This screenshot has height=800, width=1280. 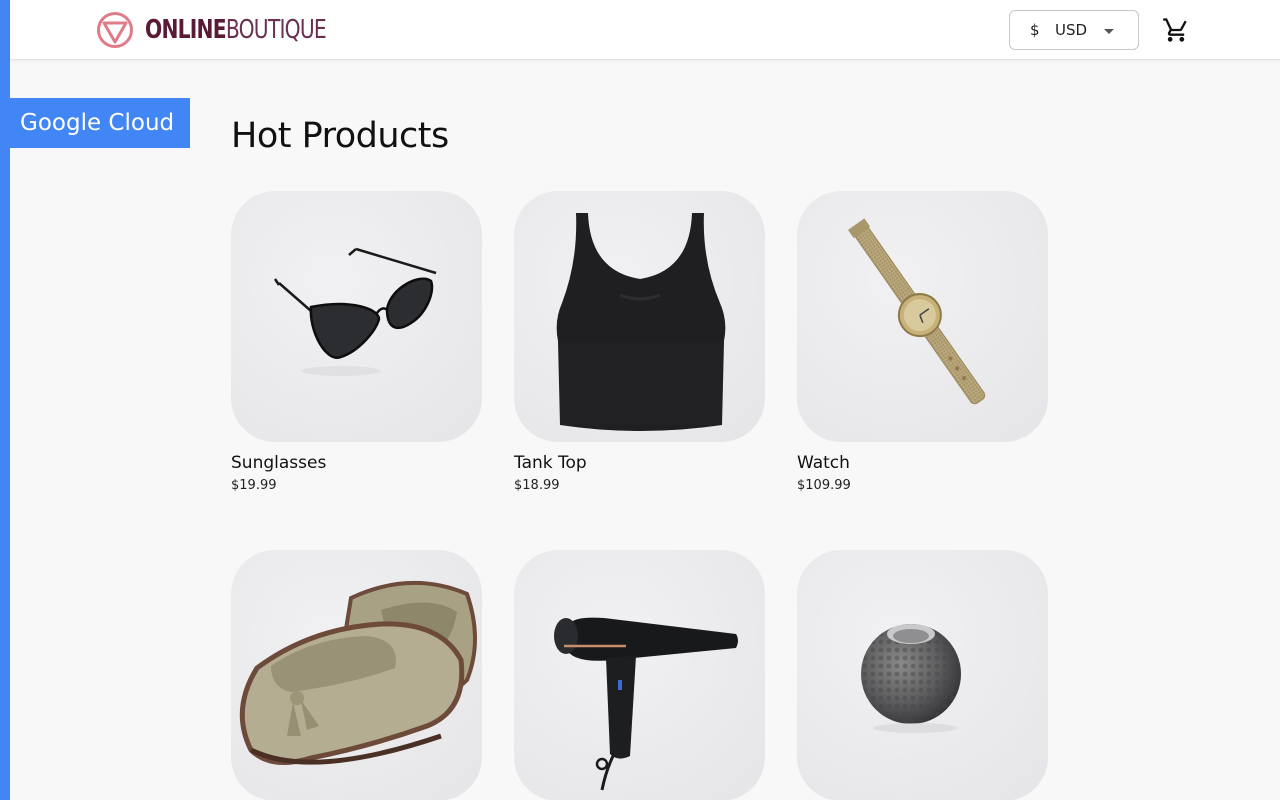 I want to click on top-nav-bar: ONLINEBOUTIQUE $ USD, so click(x=645, y=30).